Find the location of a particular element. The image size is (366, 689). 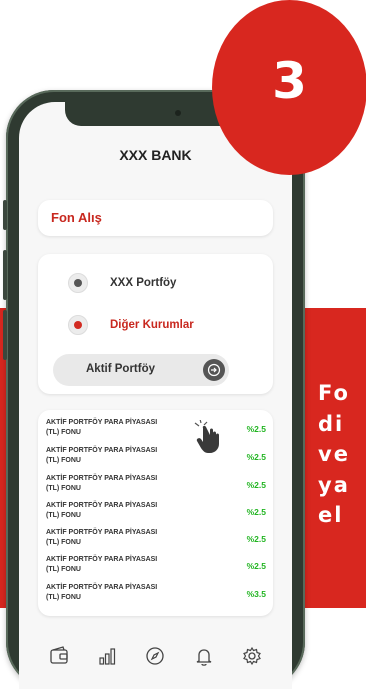

promo-line: el is located at coordinates (331, 515).